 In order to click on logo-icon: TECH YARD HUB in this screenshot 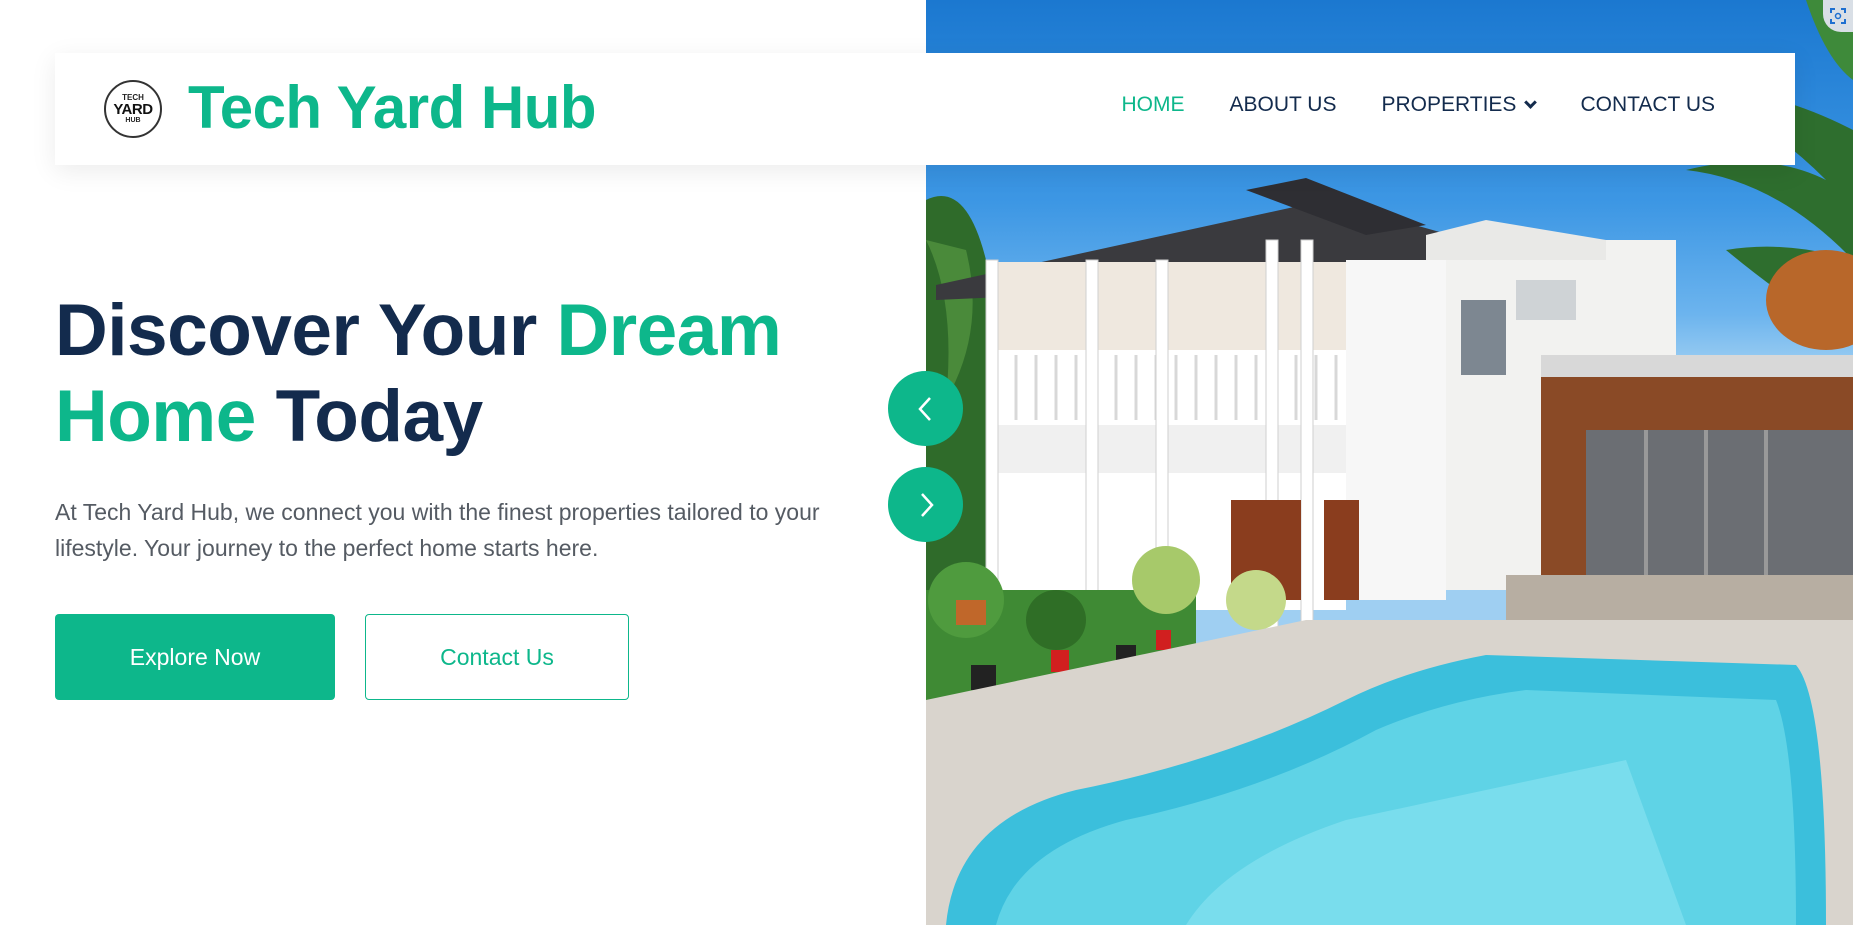, I will do `click(133, 109)`.